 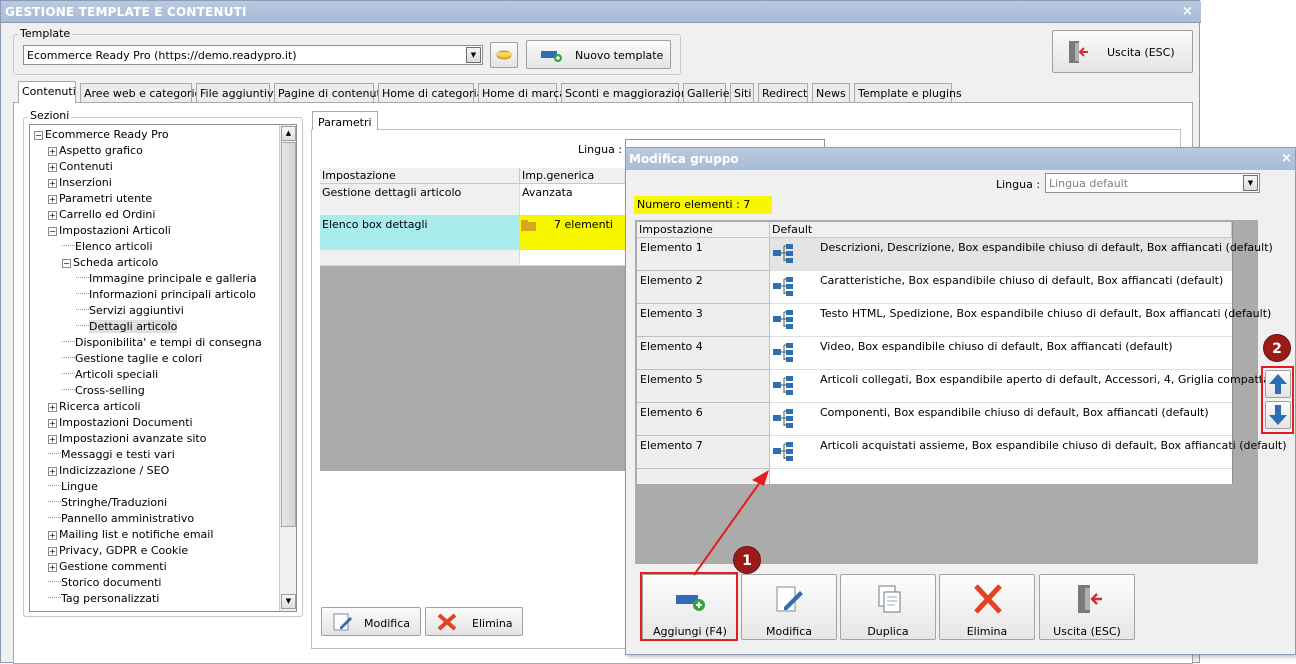 What do you see at coordinates (130, 535) in the screenshot?
I see `tree-item: + Mailing list e notifiche email` at bounding box center [130, 535].